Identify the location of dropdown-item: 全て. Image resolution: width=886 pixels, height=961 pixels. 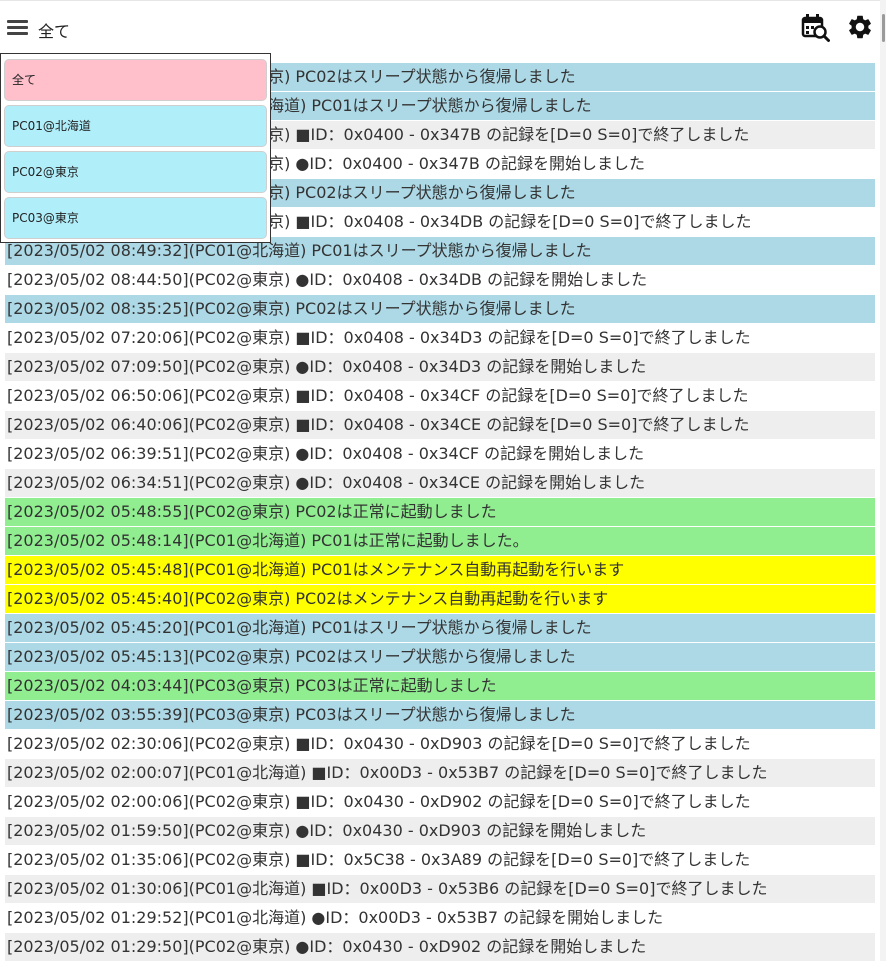
(135, 80).